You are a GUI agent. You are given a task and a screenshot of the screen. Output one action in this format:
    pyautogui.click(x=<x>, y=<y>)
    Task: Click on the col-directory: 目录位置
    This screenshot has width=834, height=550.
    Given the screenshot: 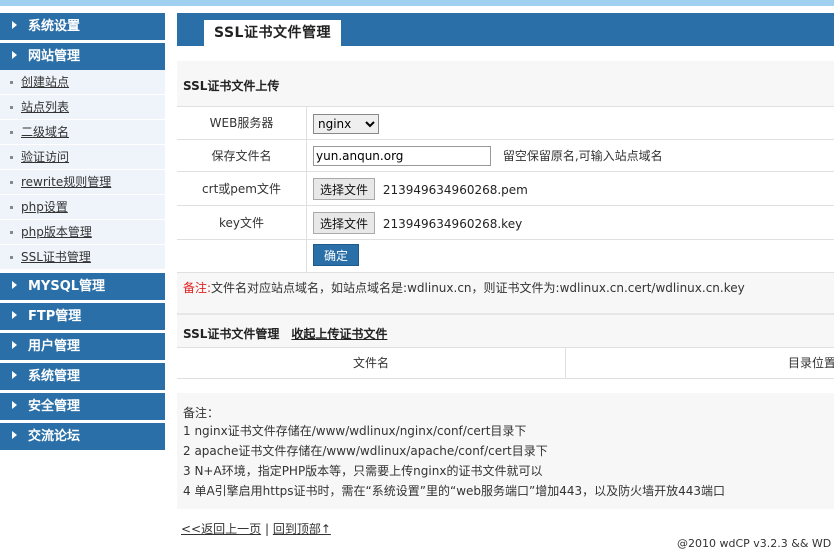 What is the action you would take?
    pyautogui.click(x=700, y=363)
    